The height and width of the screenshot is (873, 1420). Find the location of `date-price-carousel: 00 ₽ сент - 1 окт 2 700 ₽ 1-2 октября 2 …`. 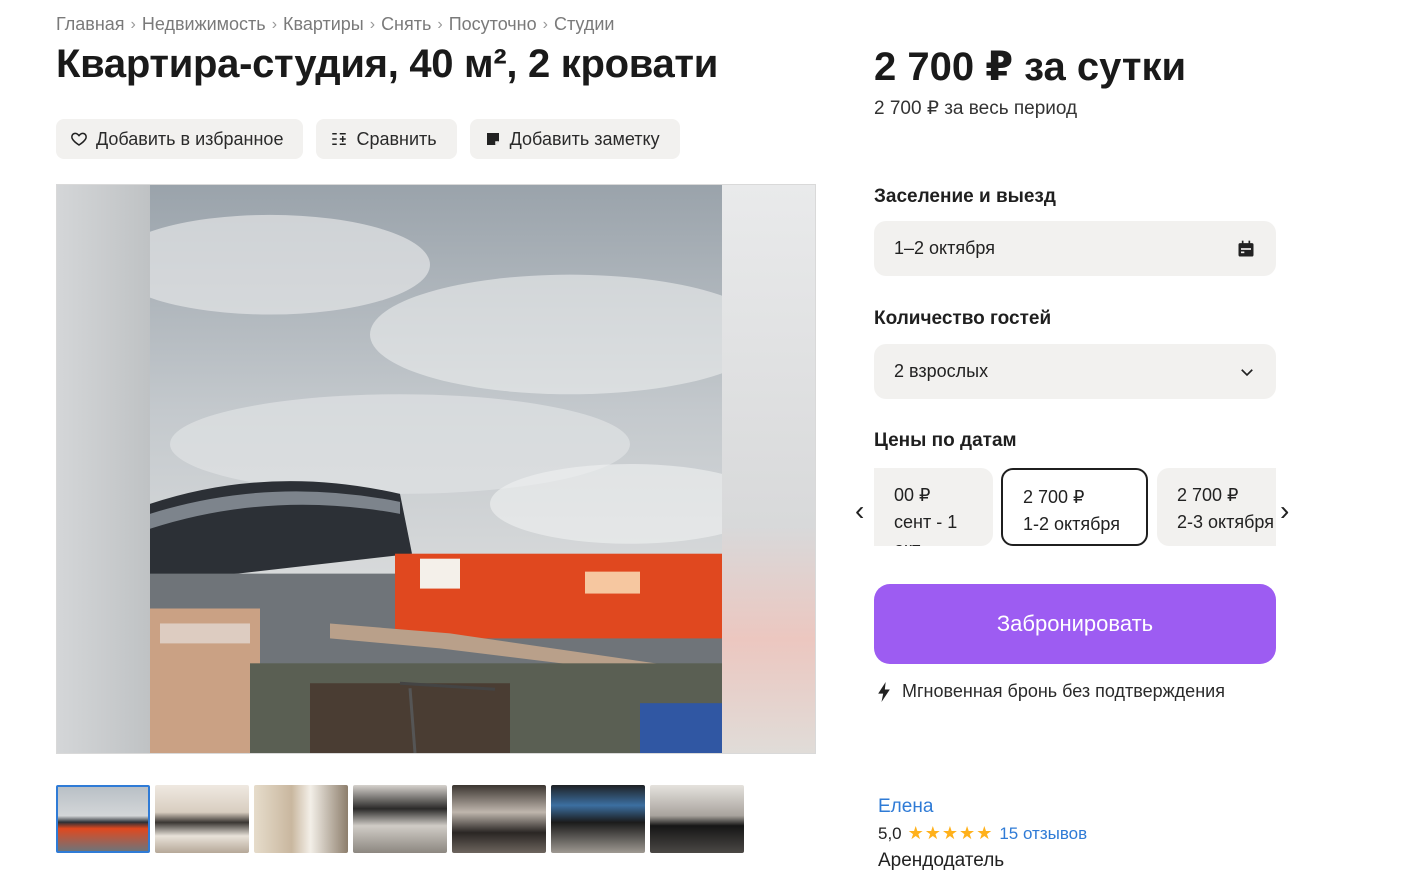

date-price-carousel: 00 ₽ сент - 1 окт 2 700 ₽ 1-2 октября 2 … is located at coordinates (1075, 507).